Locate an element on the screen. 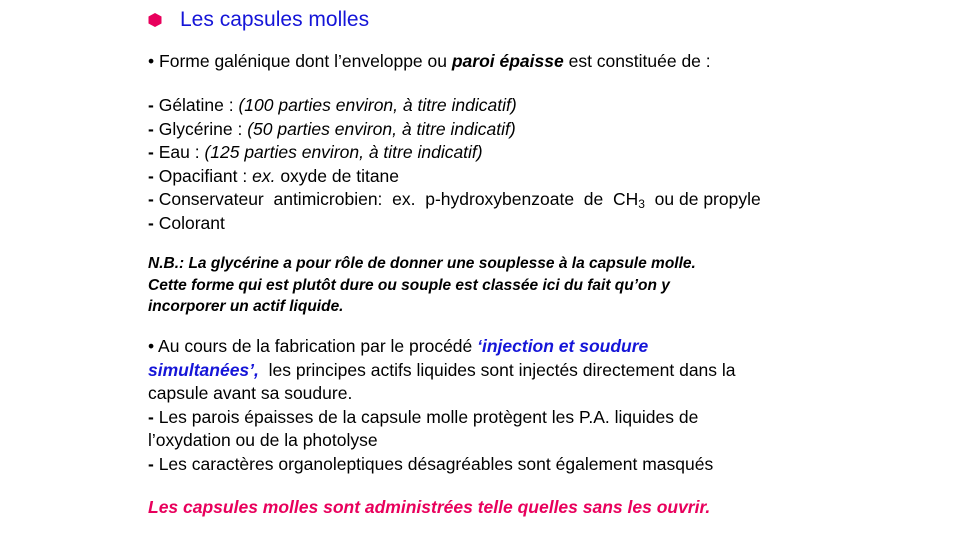 This screenshot has width=960, height=540. component-name: Glycérine : is located at coordinates (203, 128).